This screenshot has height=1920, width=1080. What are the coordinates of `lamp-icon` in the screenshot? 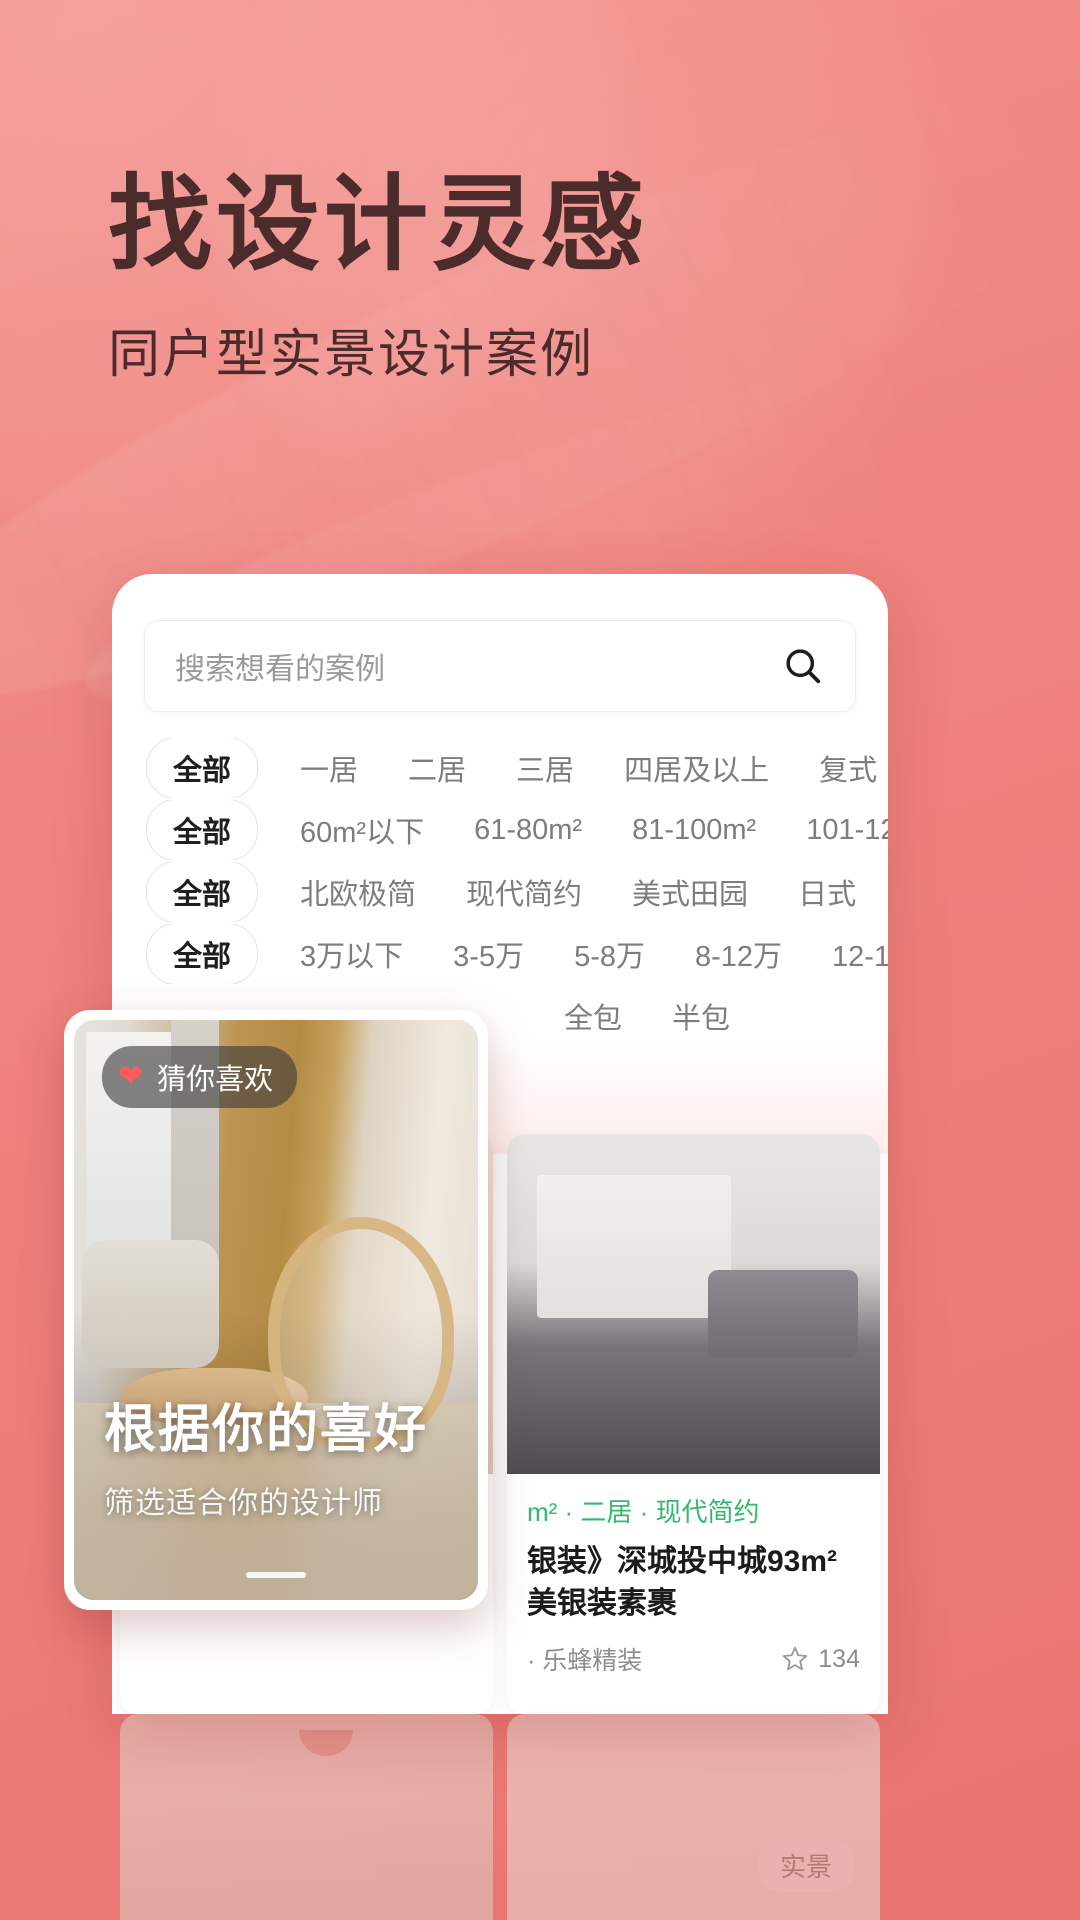 It's located at (326, 1743).